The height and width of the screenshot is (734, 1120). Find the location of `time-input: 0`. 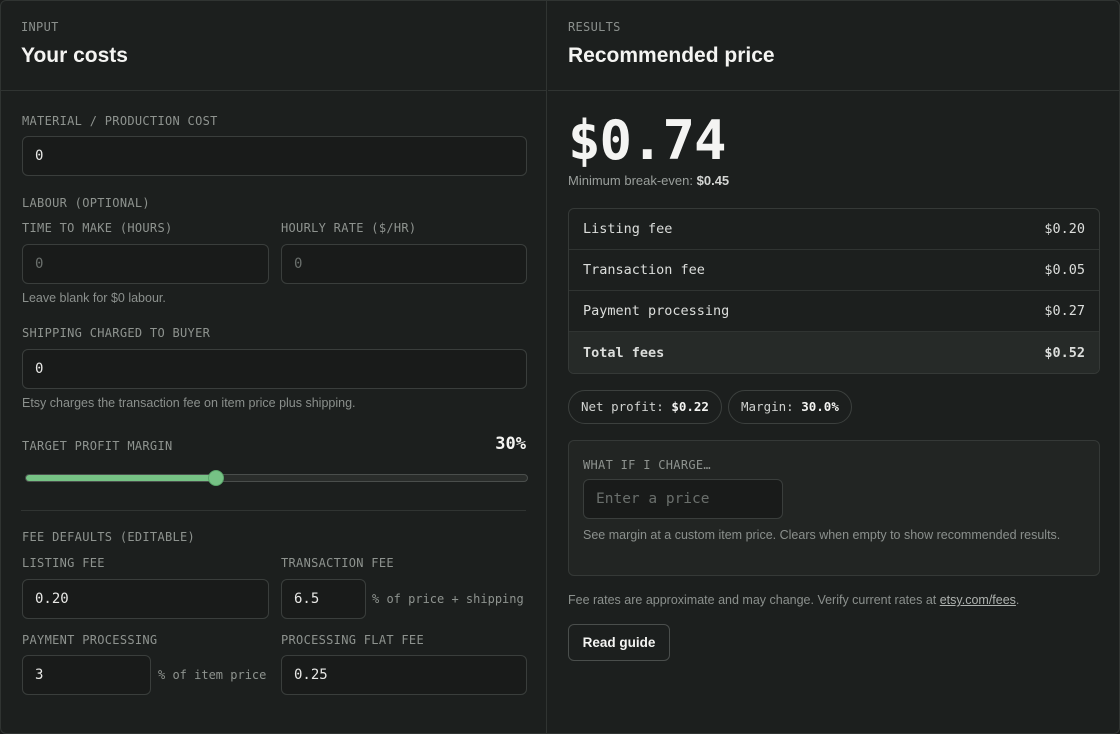

time-input: 0 is located at coordinates (145, 264).